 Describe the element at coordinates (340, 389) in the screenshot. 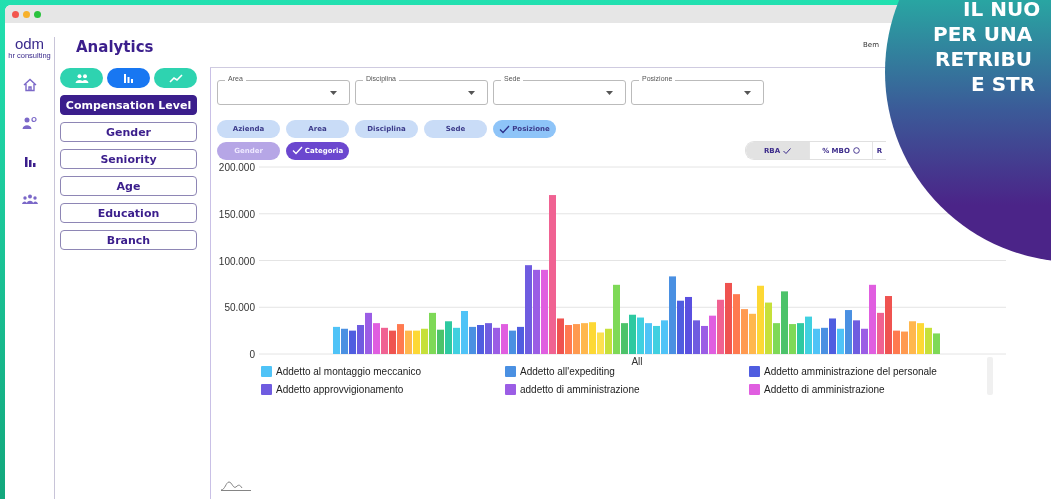

I see `legend-label: Addetto approvvigionamento` at that location.